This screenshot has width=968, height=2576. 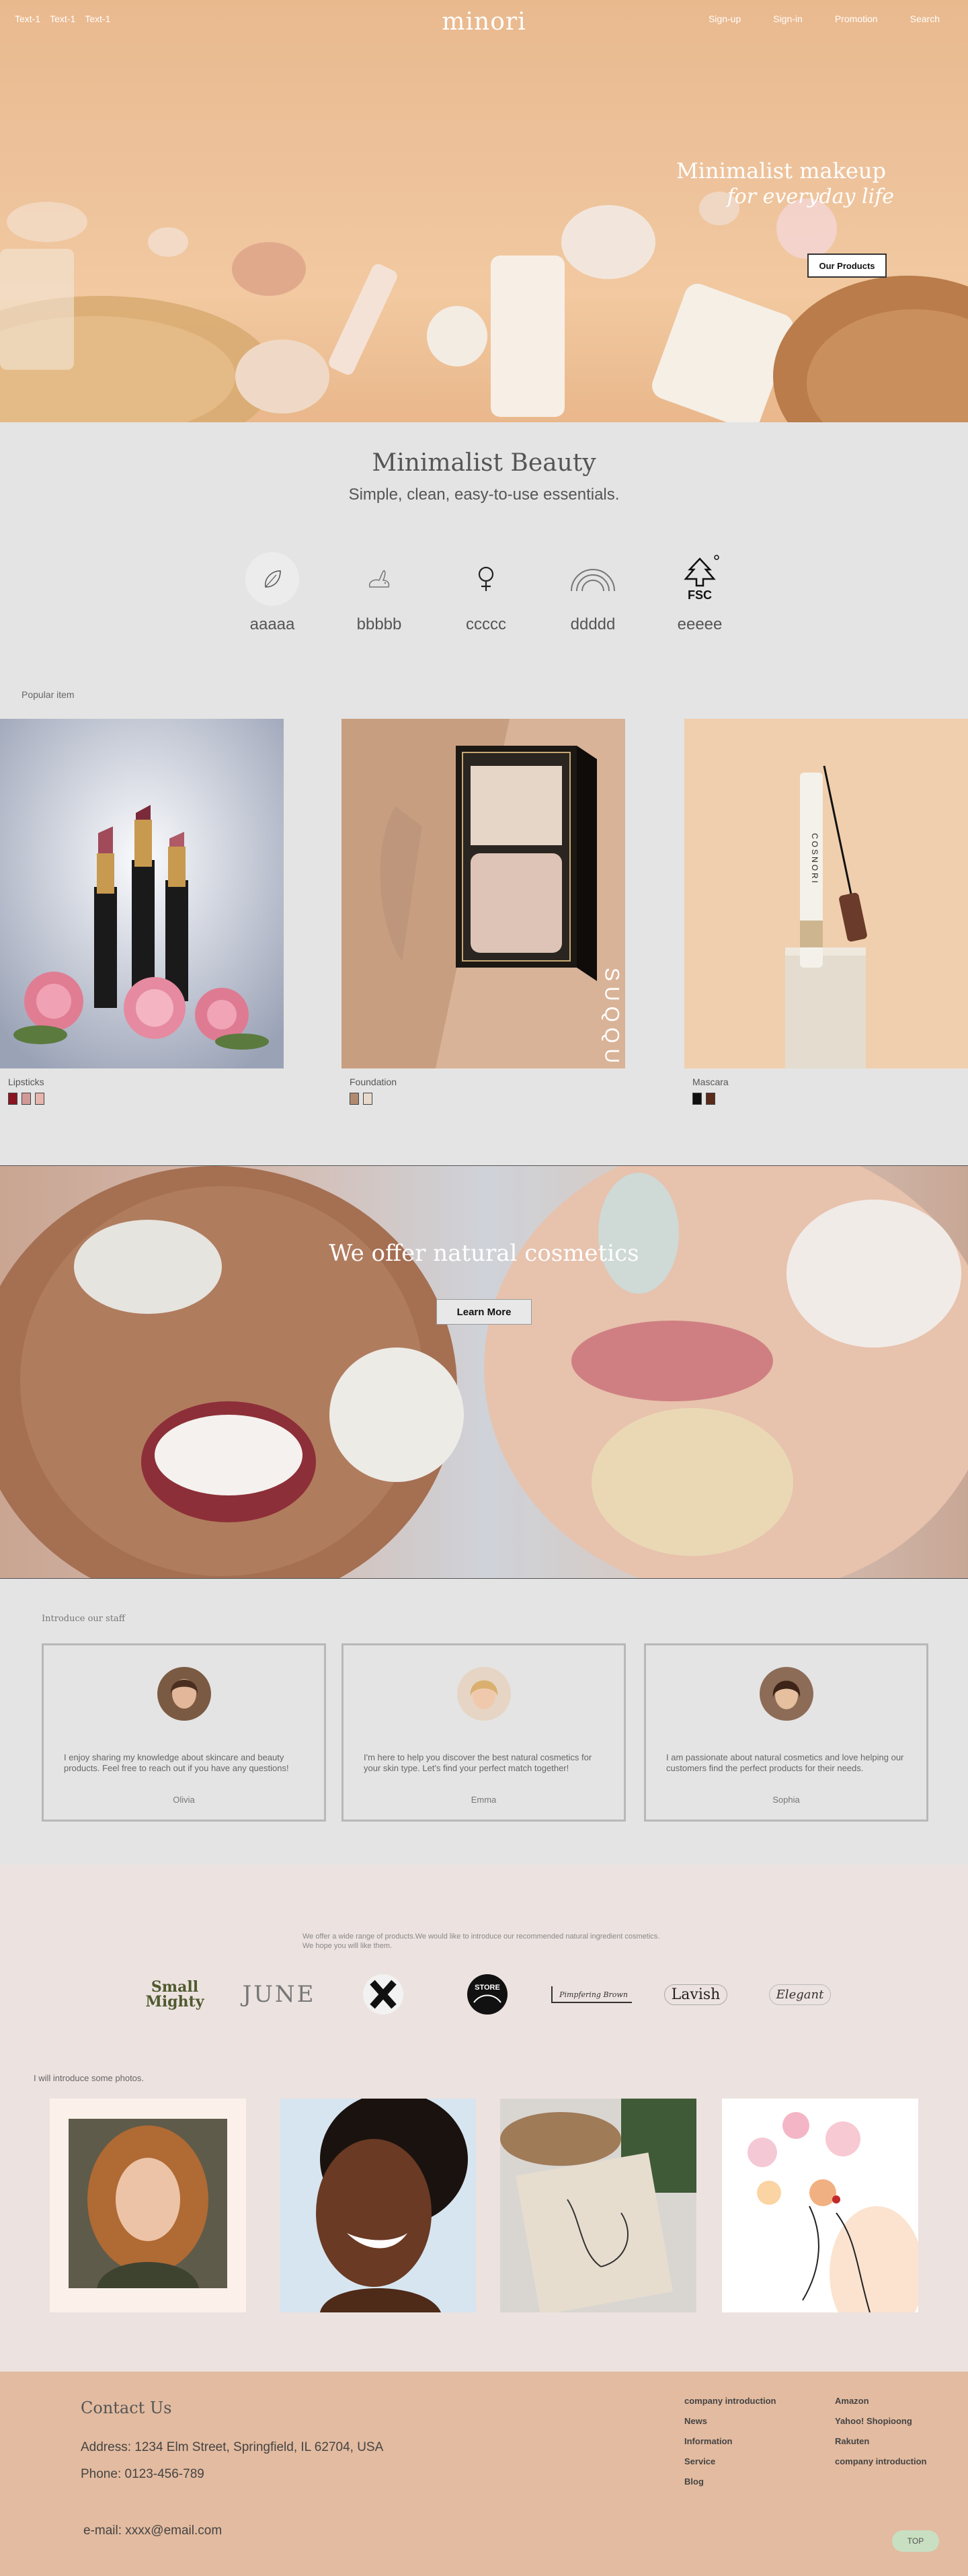 I want to click on photo-curly-hair-woman, so click(x=148, y=2206).